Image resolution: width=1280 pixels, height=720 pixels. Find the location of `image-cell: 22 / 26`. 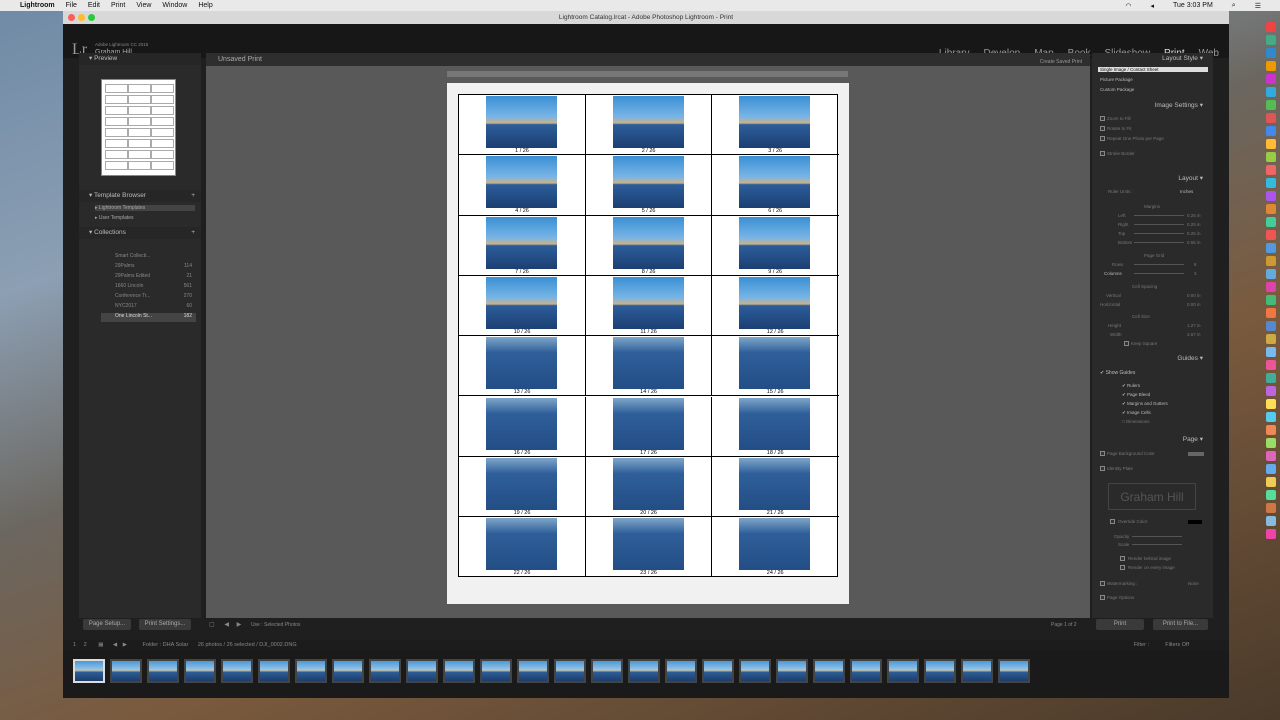

image-cell: 22 / 26 is located at coordinates (522, 547).